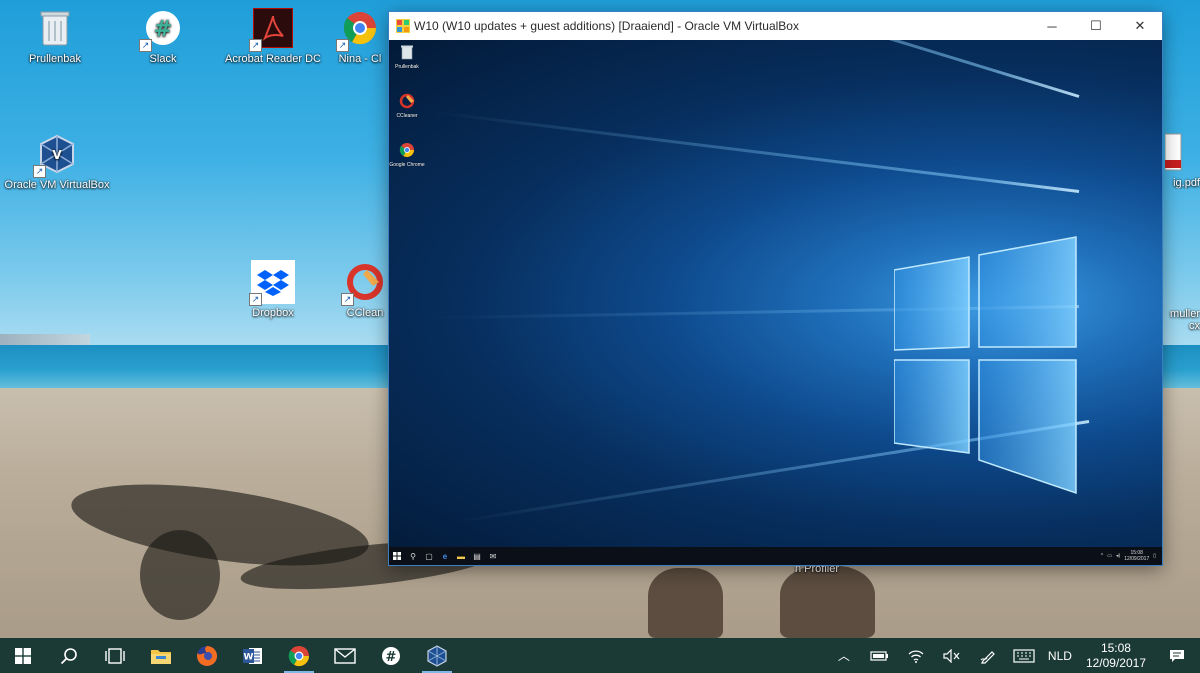  Describe the element at coordinates (403, 26) in the screenshot. I see `vm-windows10-logo-icon` at that location.